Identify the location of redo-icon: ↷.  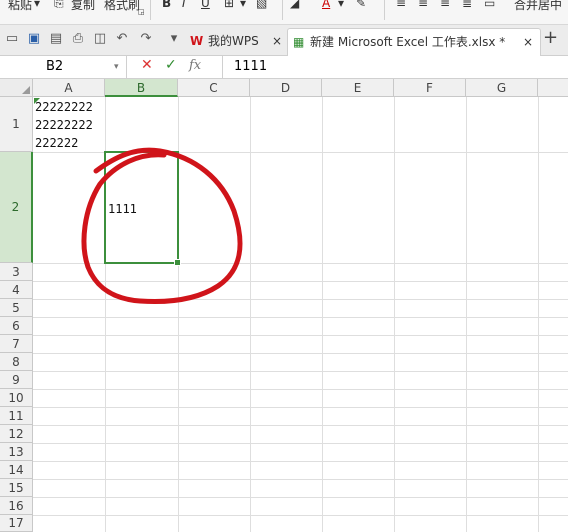
(146, 39).